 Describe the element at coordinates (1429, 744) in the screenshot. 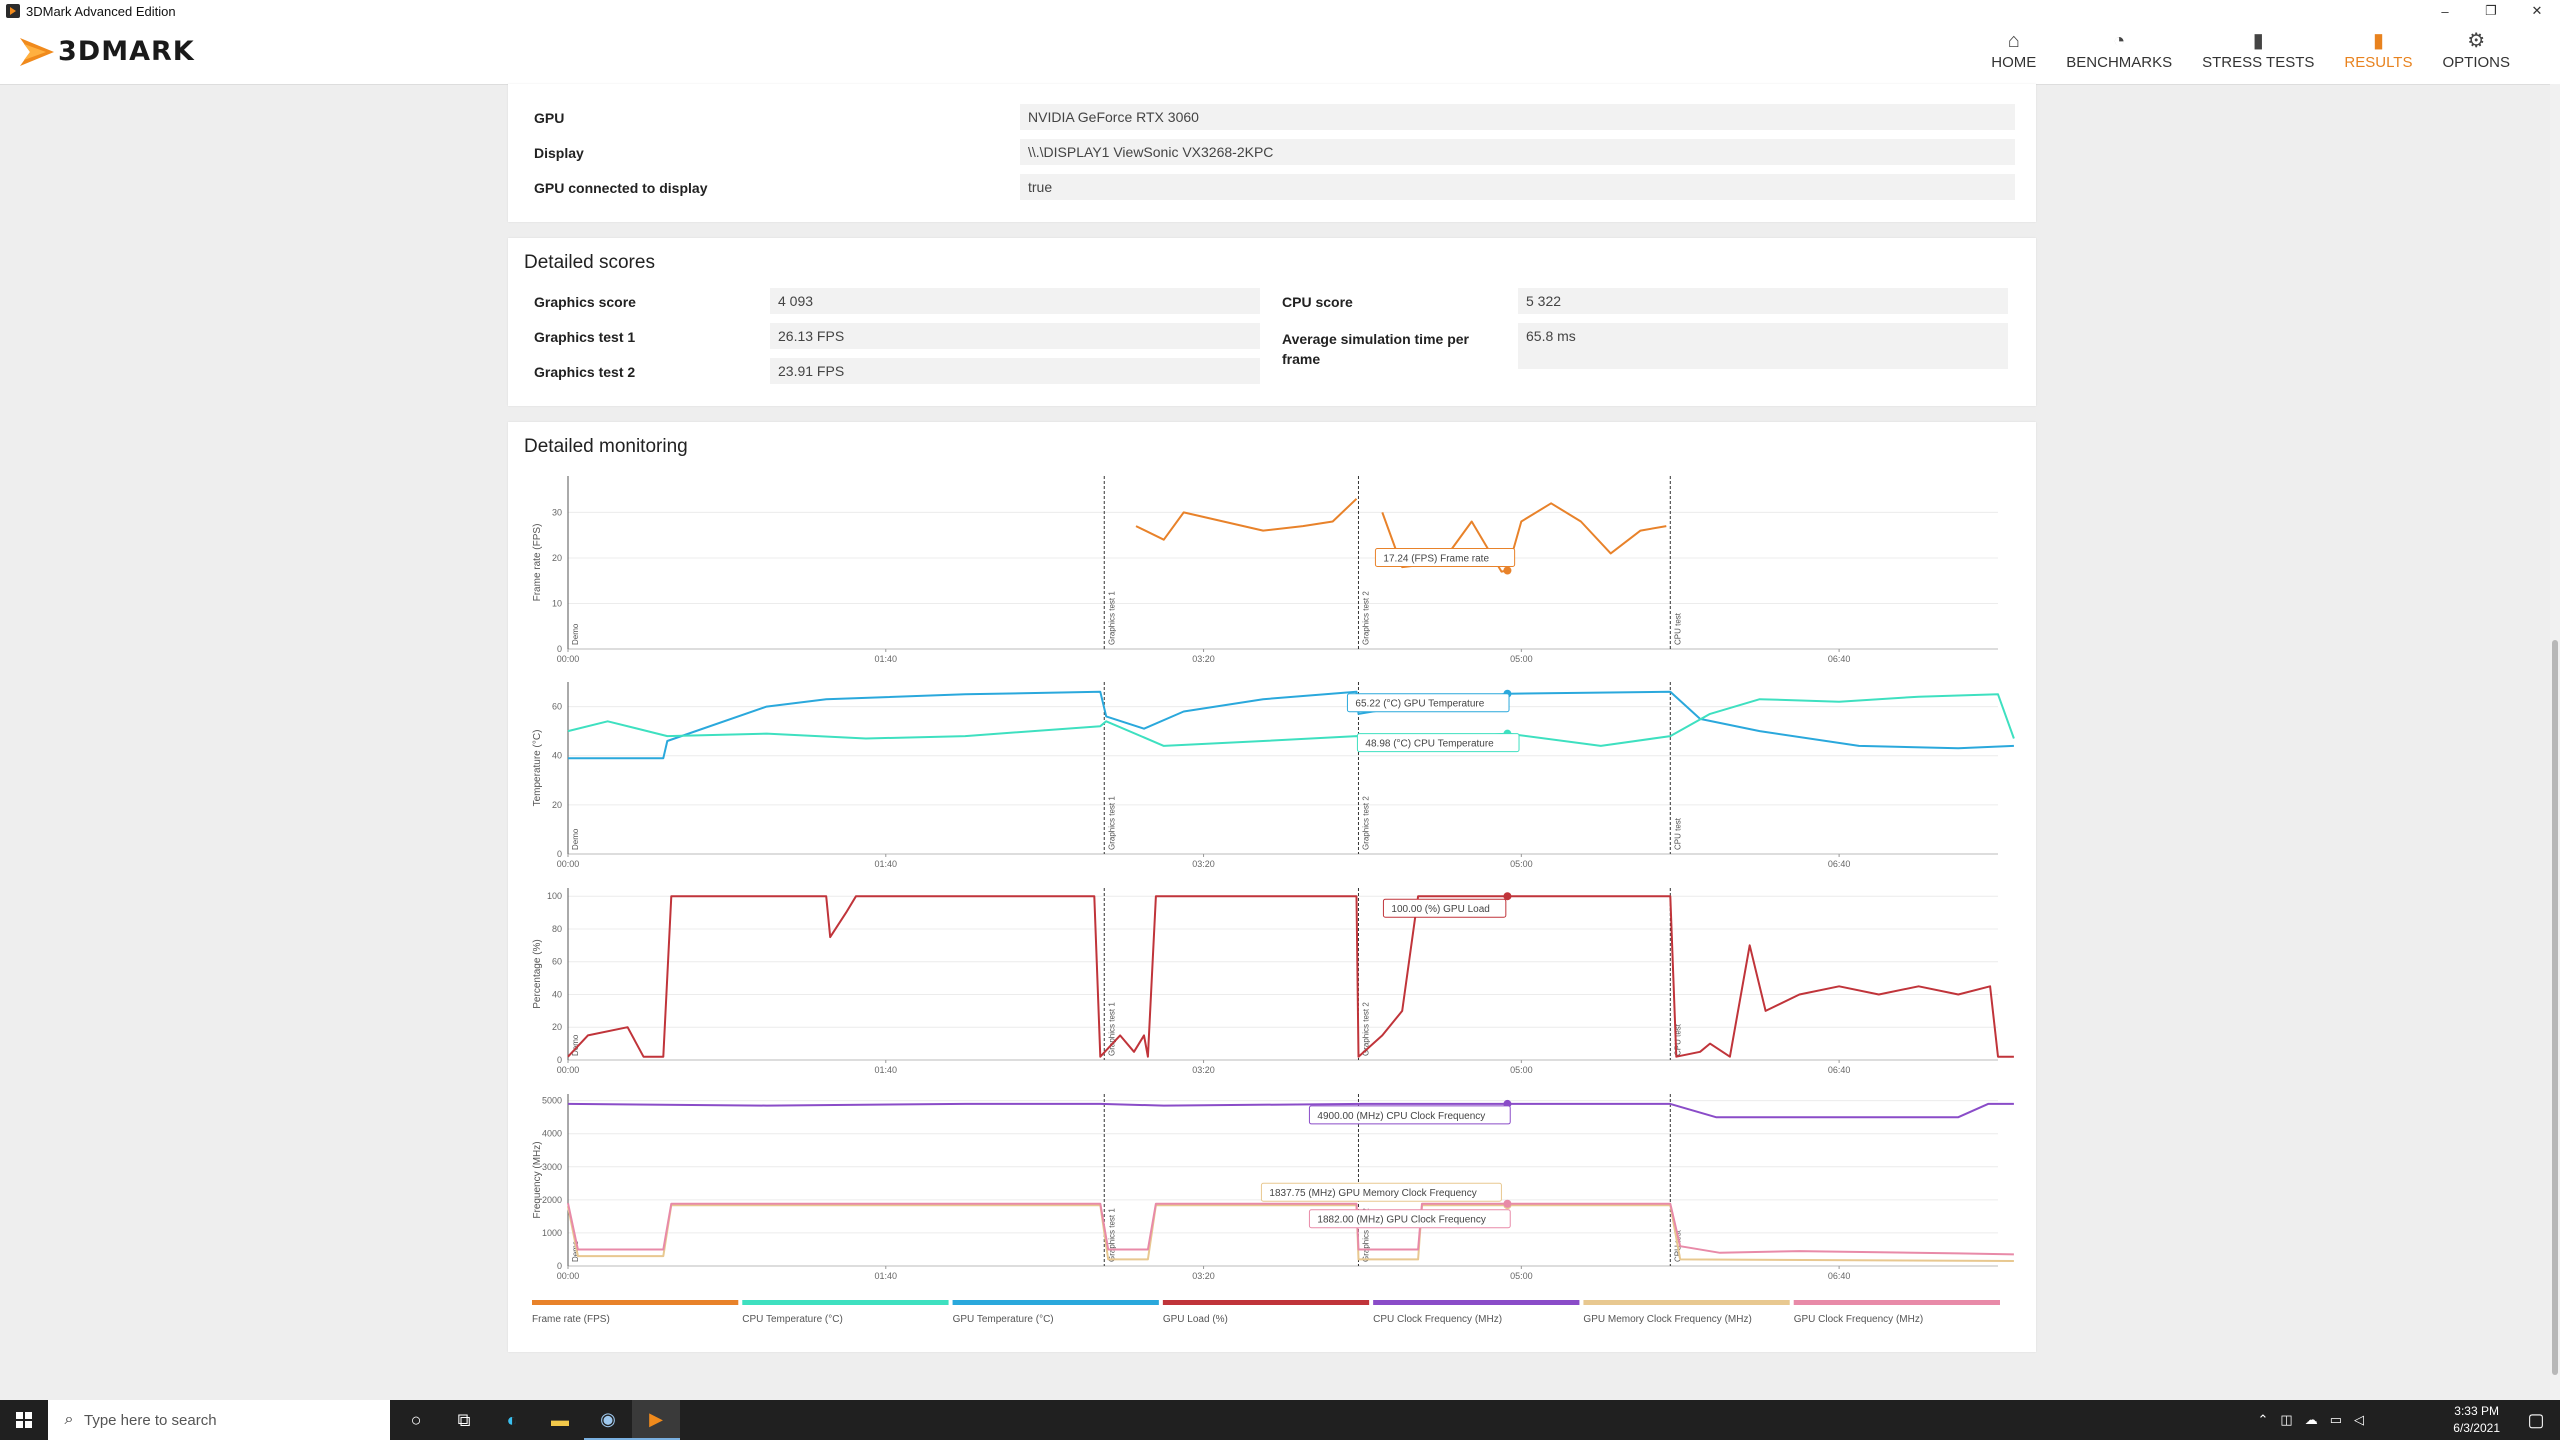

I see `tooltip-text: 48.98 (°C) CPU Temperature` at that location.